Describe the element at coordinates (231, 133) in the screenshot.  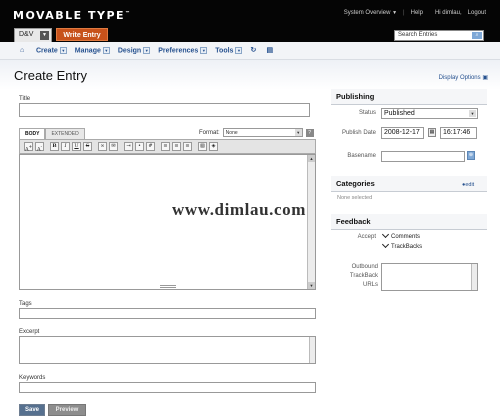
I see `format-value: None` at that location.